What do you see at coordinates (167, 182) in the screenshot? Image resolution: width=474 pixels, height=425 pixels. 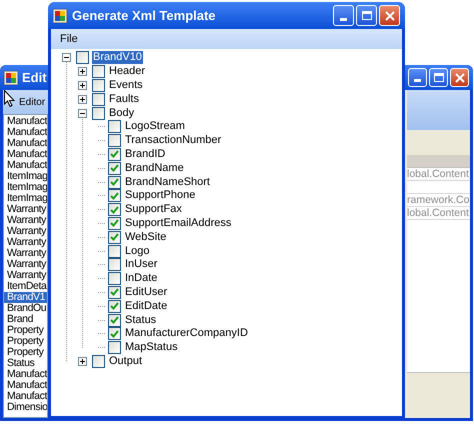 I see `tree-item: BrandNameShort` at bounding box center [167, 182].